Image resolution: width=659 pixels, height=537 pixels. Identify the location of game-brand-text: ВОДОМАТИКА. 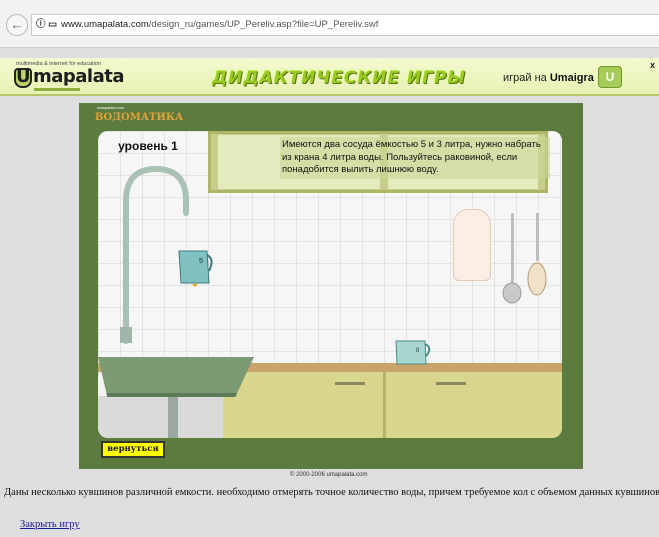
(139, 117).